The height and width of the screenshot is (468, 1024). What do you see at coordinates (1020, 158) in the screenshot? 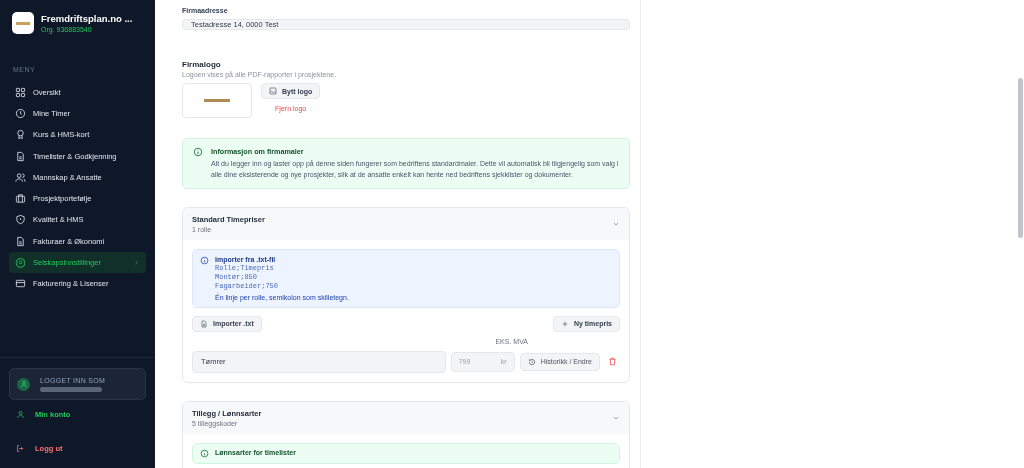
I see `scrollbar-thumb` at bounding box center [1020, 158].